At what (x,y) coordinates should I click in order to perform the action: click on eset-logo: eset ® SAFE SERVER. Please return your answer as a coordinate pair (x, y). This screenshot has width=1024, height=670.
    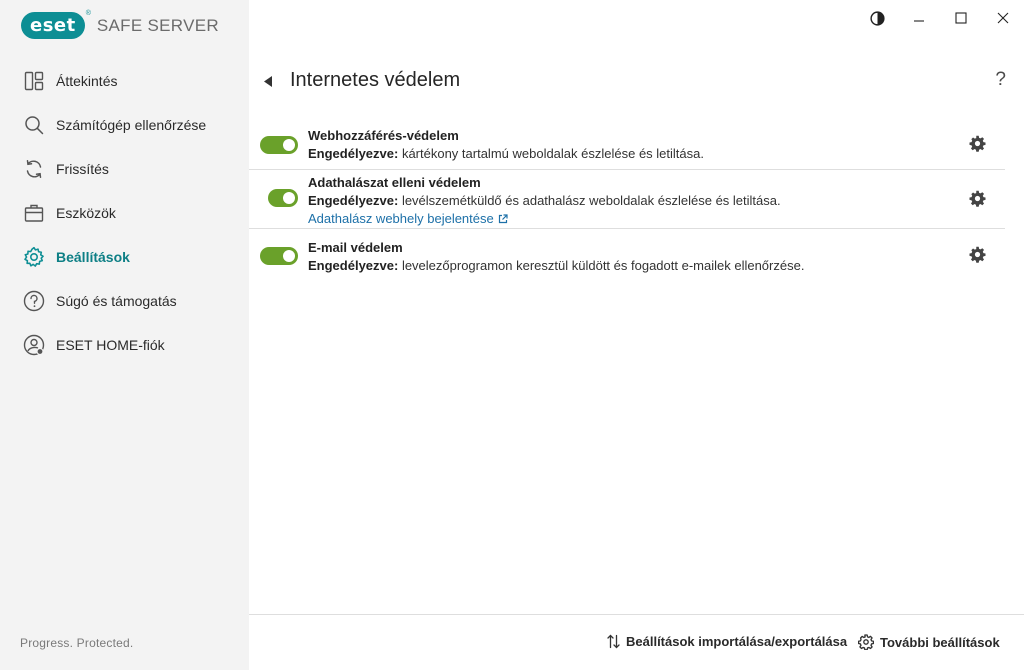
    Looking at the image, I should click on (120, 24).